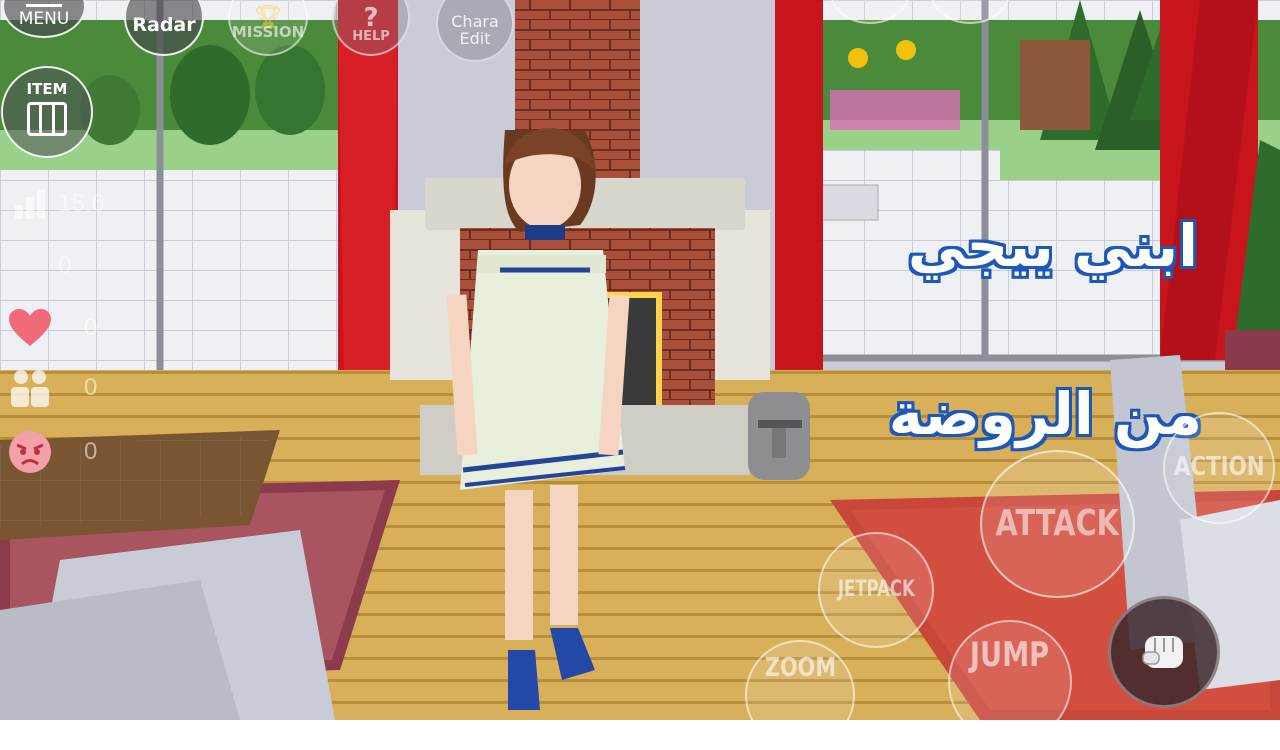 The height and width of the screenshot is (750, 1280). Describe the element at coordinates (475, 38) in the screenshot. I see `chara-edit-label-2: Edit` at that location.